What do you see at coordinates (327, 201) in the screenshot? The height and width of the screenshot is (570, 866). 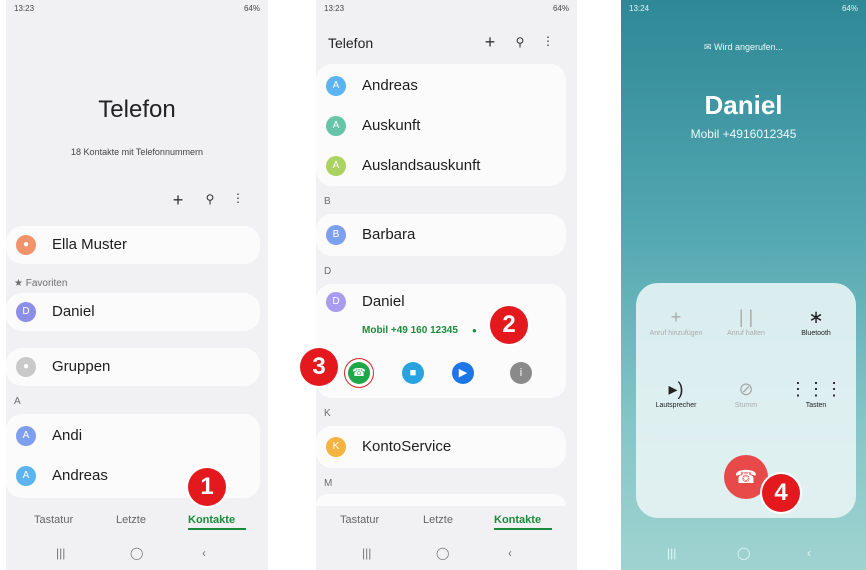 I see `section-header-b: B` at bounding box center [327, 201].